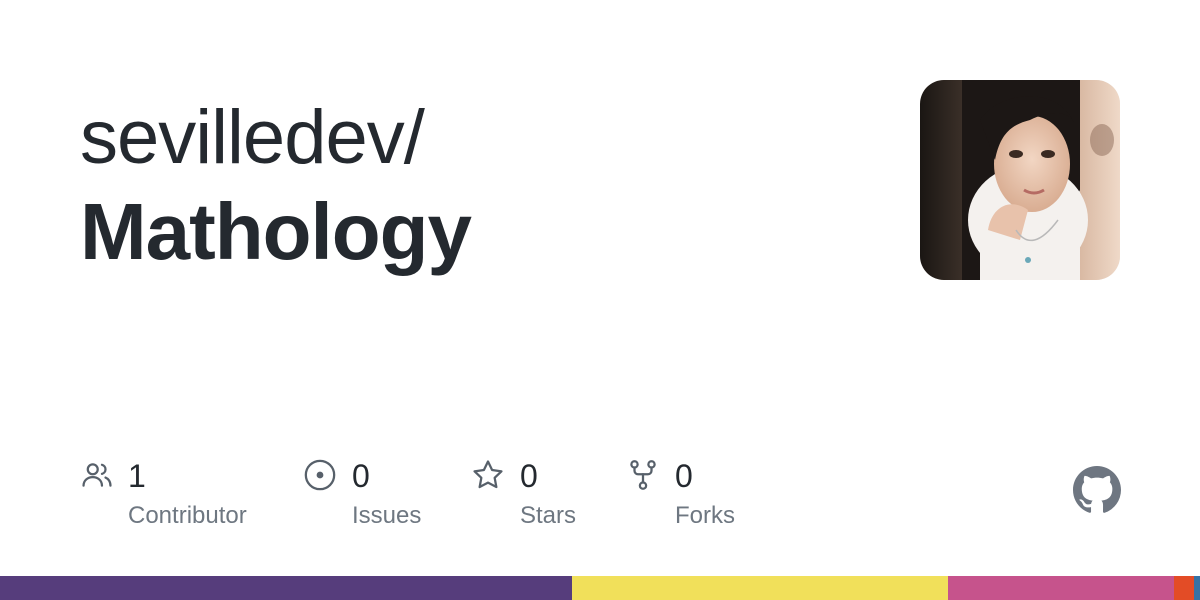  I want to click on forks-label: Forks, so click(705, 515).